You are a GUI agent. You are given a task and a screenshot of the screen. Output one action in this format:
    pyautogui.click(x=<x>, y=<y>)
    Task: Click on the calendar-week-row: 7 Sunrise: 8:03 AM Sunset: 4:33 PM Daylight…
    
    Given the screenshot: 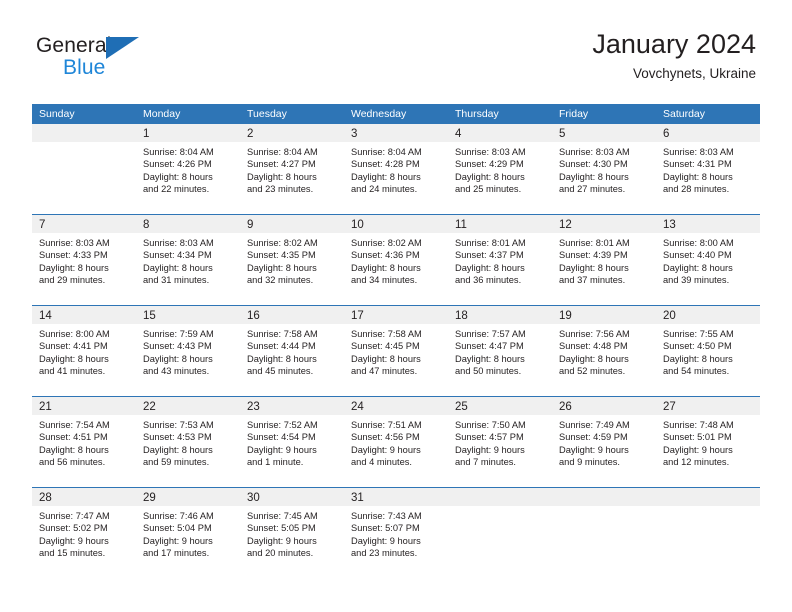 What is the action you would take?
    pyautogui.click(x=396, y=259)
    